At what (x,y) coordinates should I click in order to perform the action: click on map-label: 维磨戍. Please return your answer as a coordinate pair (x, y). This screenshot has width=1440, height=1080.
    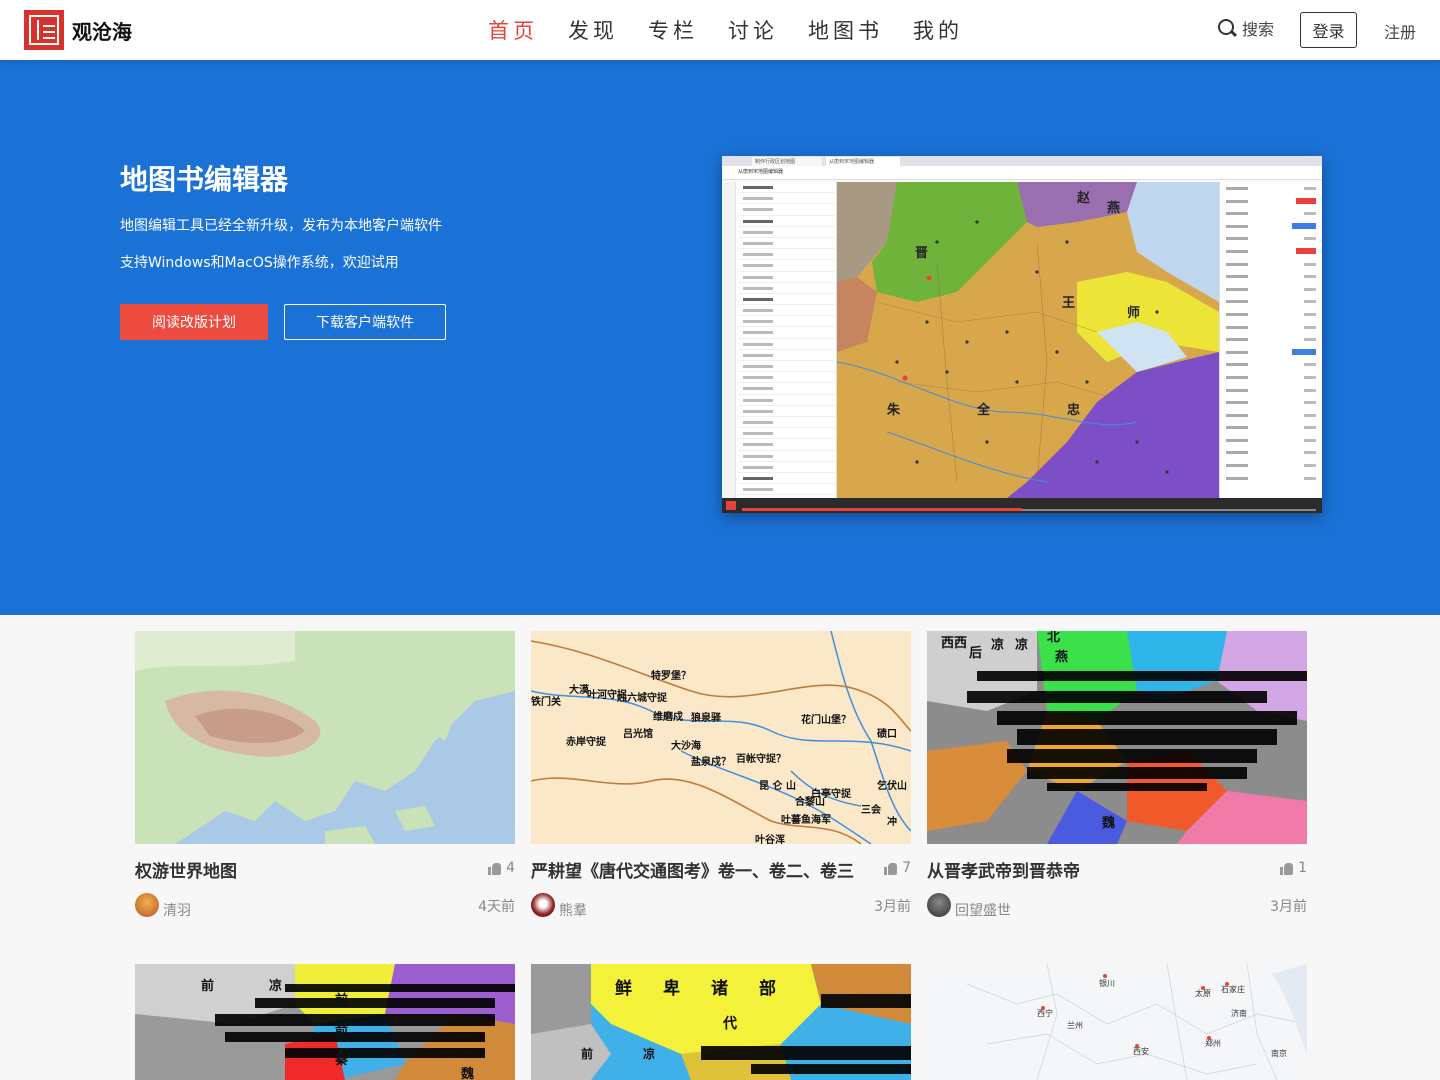
    Looking at the image, I should click on (668, 716).